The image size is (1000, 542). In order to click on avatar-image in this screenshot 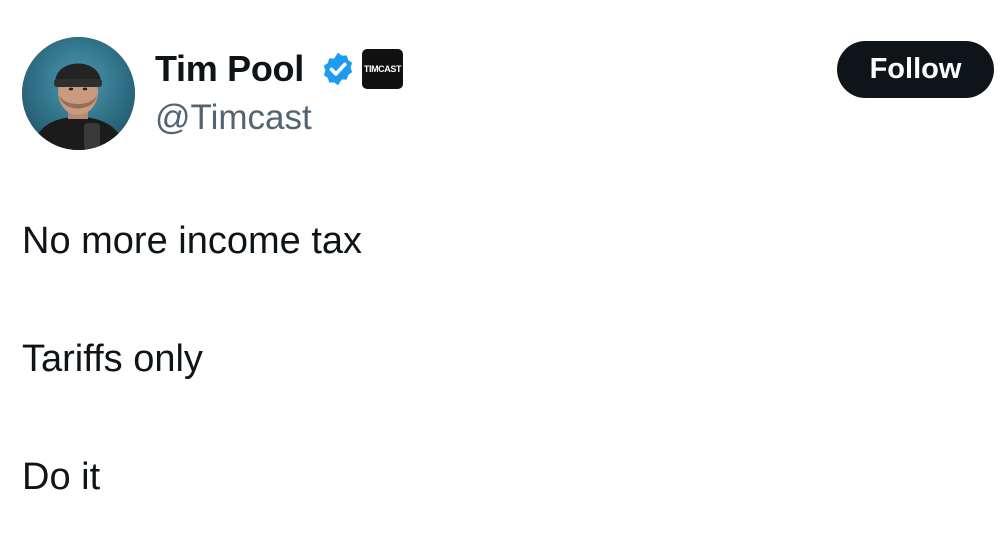, I will do `click(78, 93)`.